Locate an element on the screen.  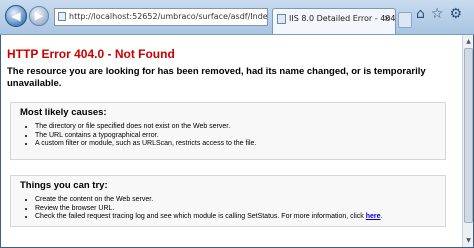
scroll-up-arrow-icon: ▲ is located at coordinates (468, 41).